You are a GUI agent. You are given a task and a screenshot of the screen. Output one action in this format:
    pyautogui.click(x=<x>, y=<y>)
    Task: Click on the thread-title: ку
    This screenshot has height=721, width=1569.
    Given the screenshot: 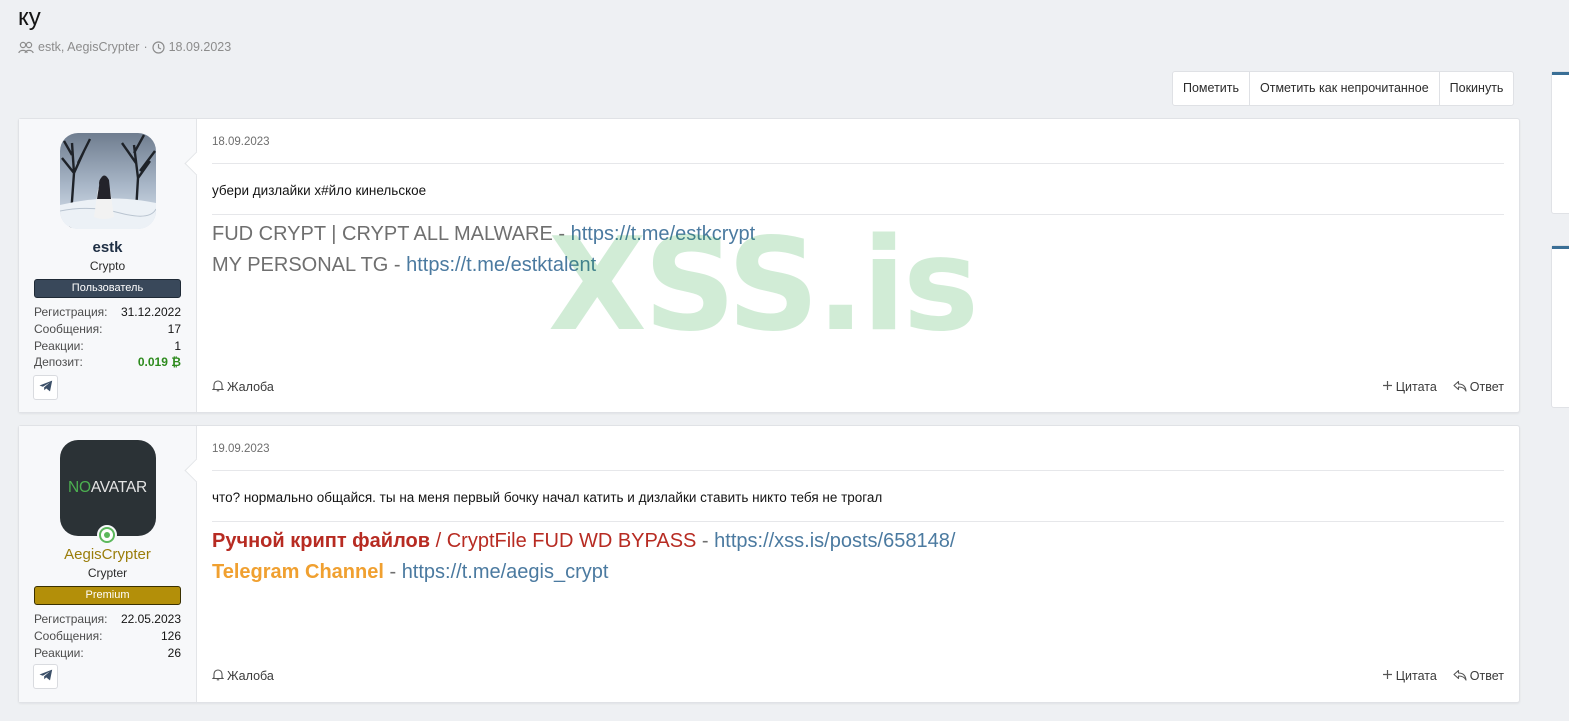 What is the action you would take?
    pyautogui.click(x=29, y=17)
    